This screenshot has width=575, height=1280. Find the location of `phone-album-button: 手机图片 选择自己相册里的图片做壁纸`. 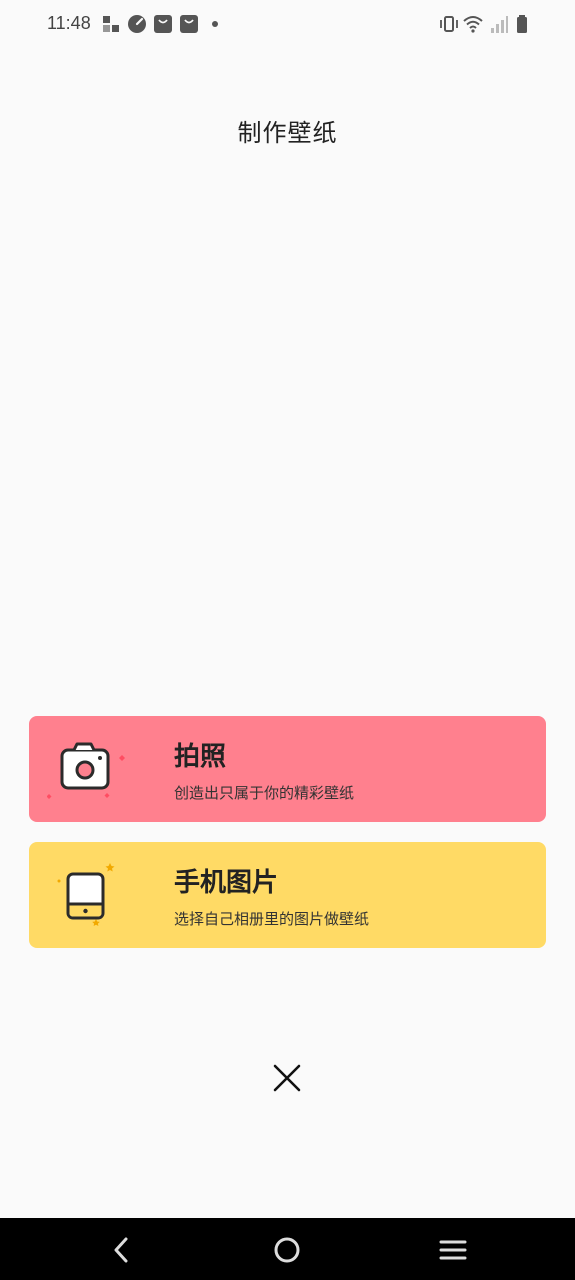

phone-album-button: 手机图片 选择自己相册里的图片做壁纸 is located at coordinates (287, 895).